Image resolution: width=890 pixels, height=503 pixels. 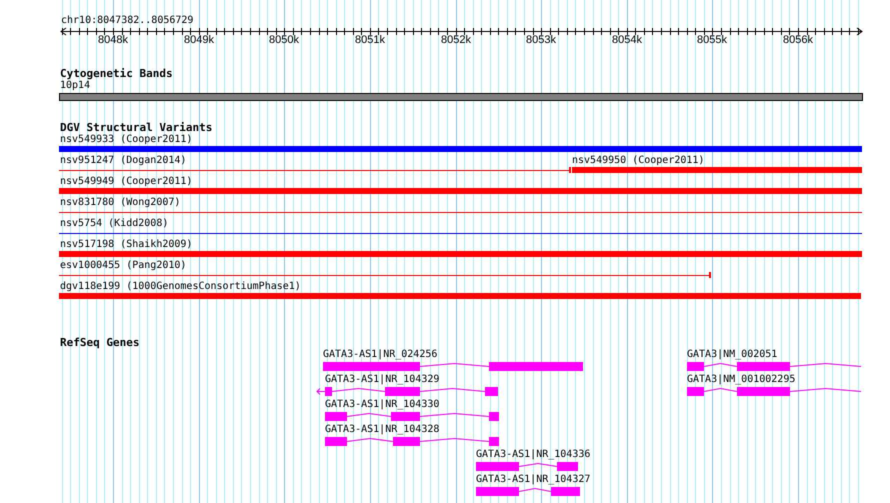 What do you see at coordinates (382, 405) in the screenshot?
I see `gene-label: GATA3-AS1|NR_104330` at bounding box center [382, 405].